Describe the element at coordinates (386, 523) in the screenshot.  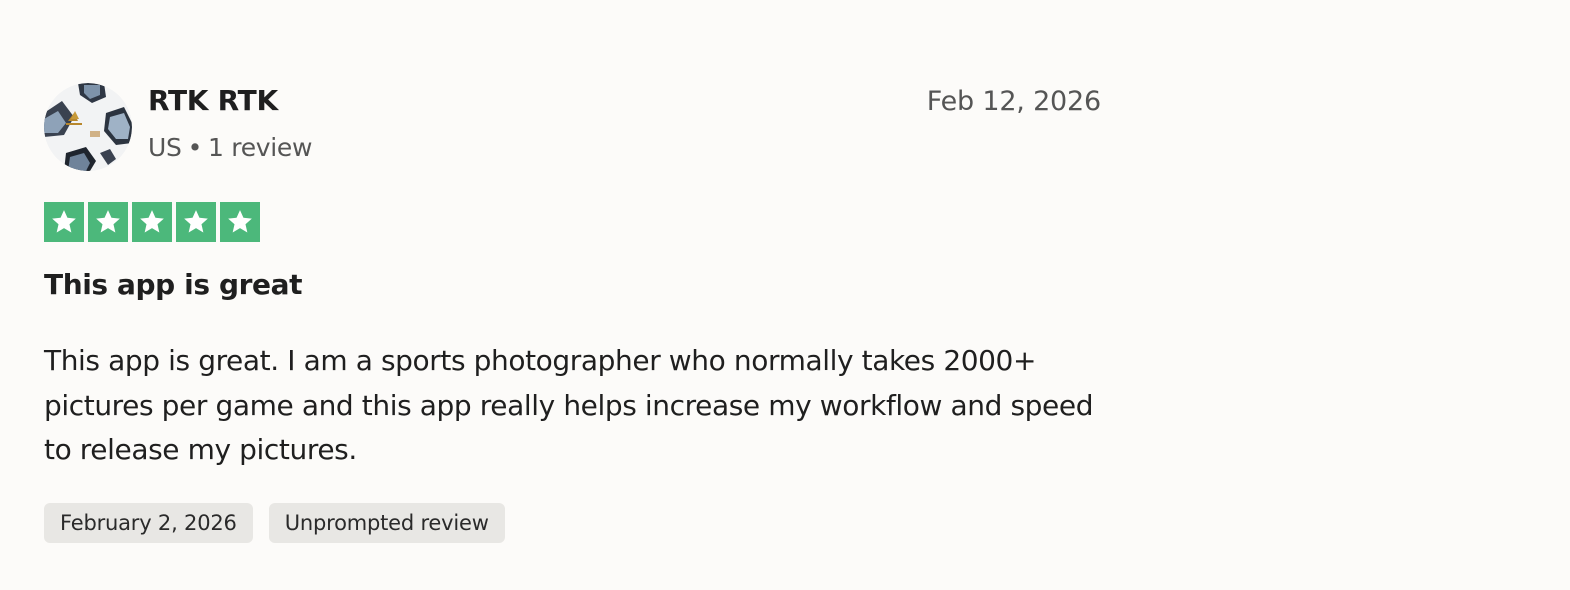
I see `review-type-tag: Unprompted review` at that location.